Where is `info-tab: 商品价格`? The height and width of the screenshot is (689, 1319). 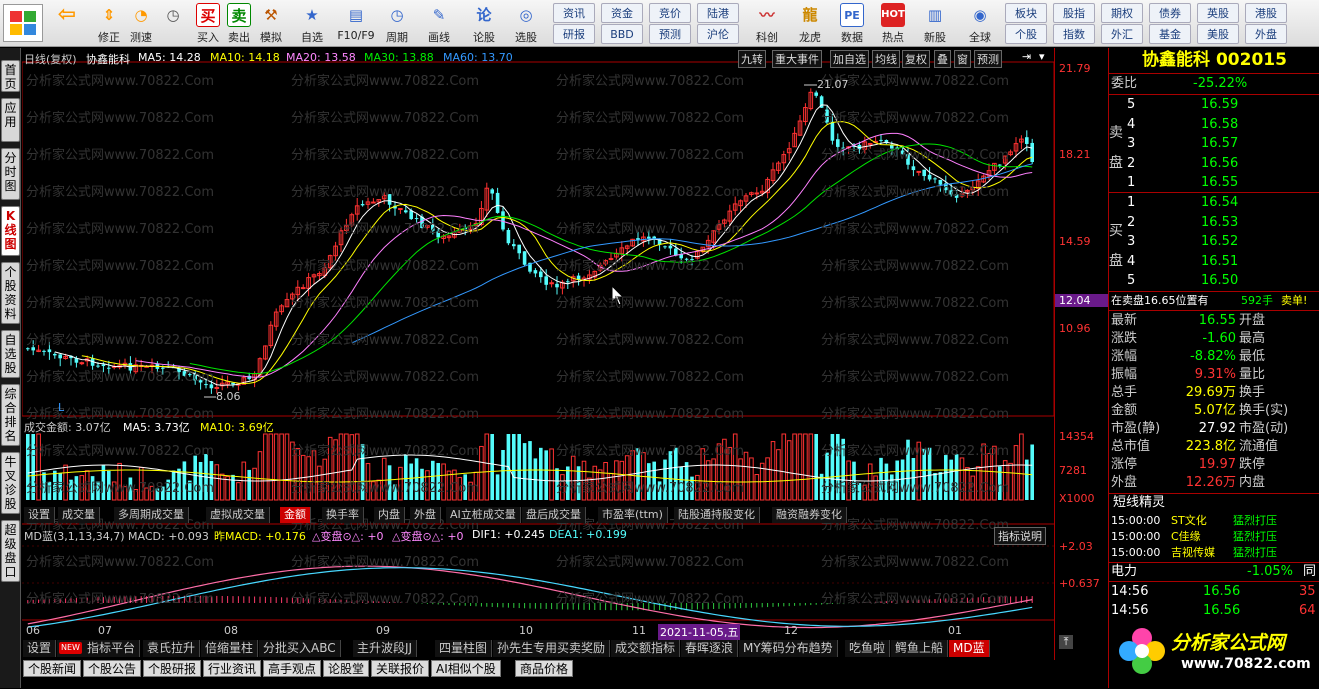
info-tab: 商品价格 is located at coordinates (544, 668).